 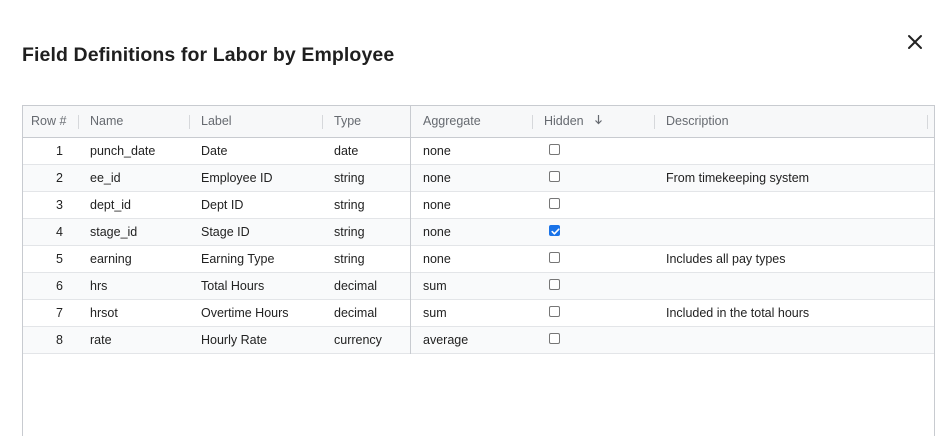 I want to click on cell-row-number: 3, so click(x=59, y=205).